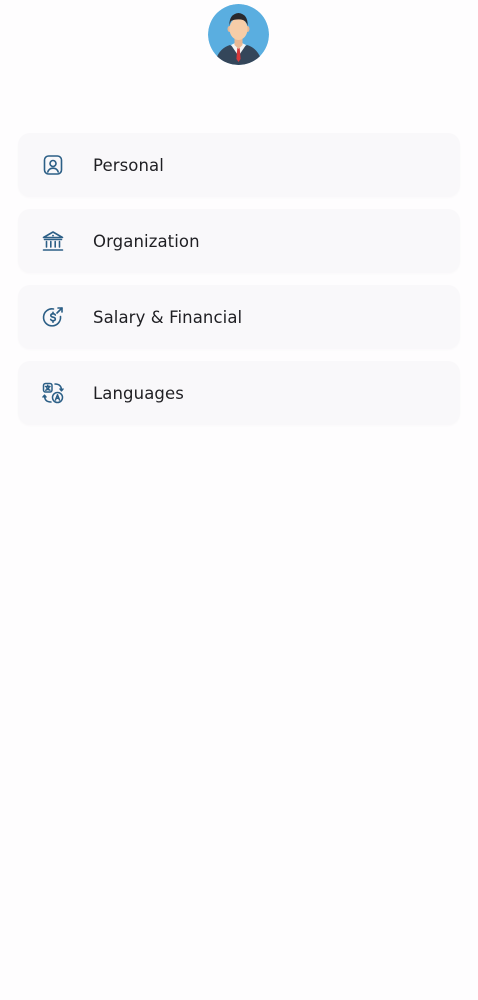 The image size is (478, 1000). What do you see at coordinates (146, 241) in the screenshot?
I see `menu-item-label: Organization` at bounding box center [146, 241].